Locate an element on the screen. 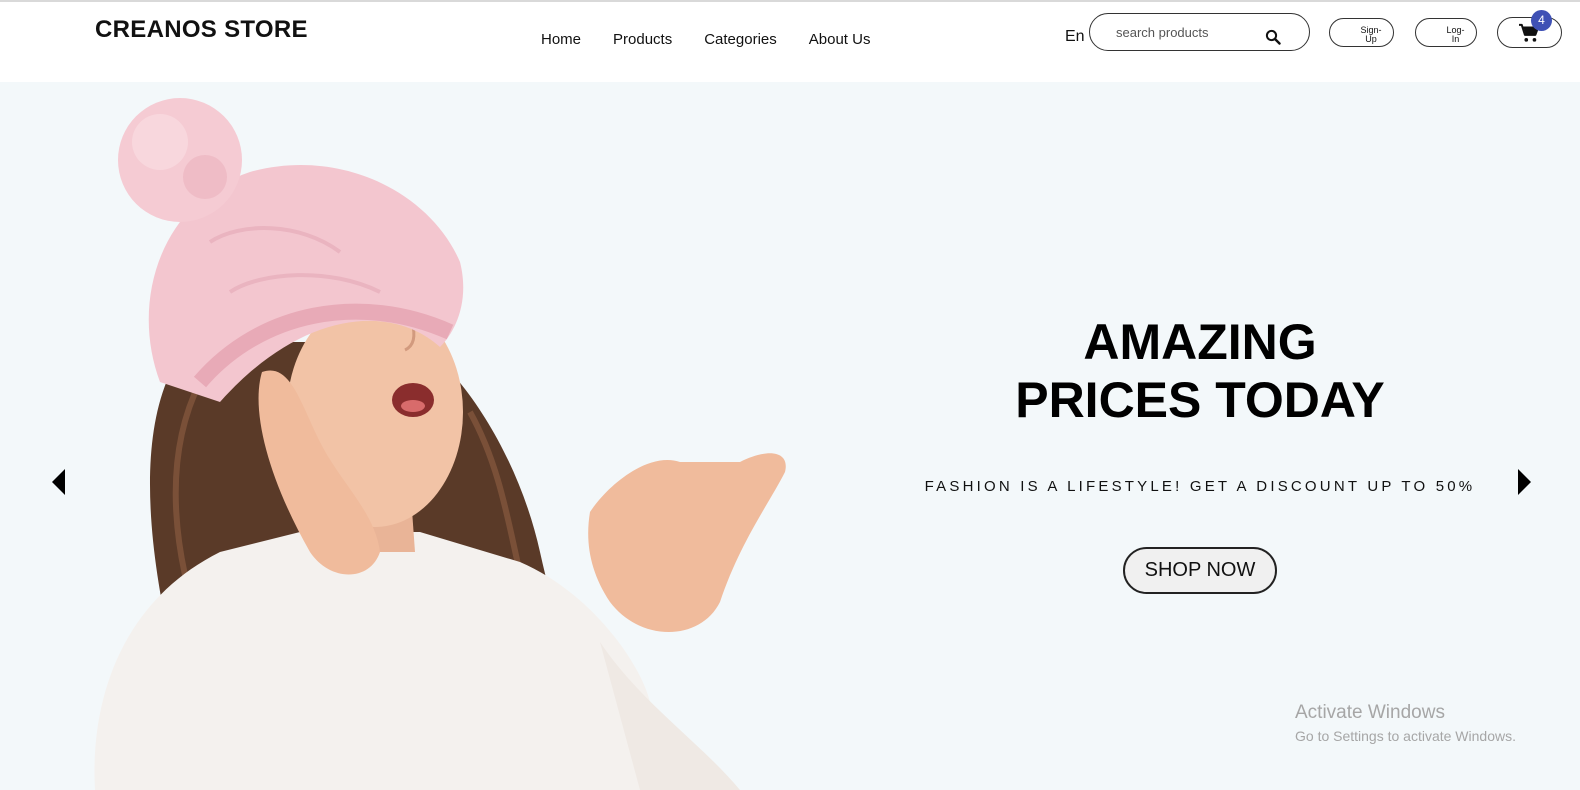 The image size is (1580, 790). chevron-left-icon is located at coordinates (59, 482).